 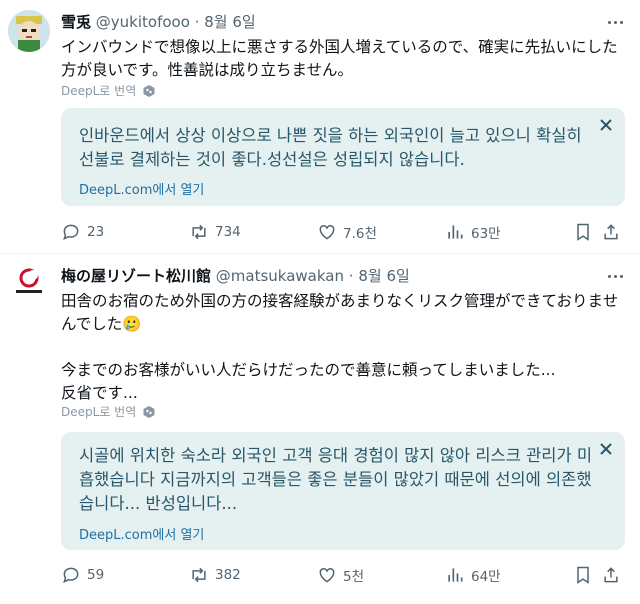 I want to click on retweet-button: 734, so click(x=215, y=232).